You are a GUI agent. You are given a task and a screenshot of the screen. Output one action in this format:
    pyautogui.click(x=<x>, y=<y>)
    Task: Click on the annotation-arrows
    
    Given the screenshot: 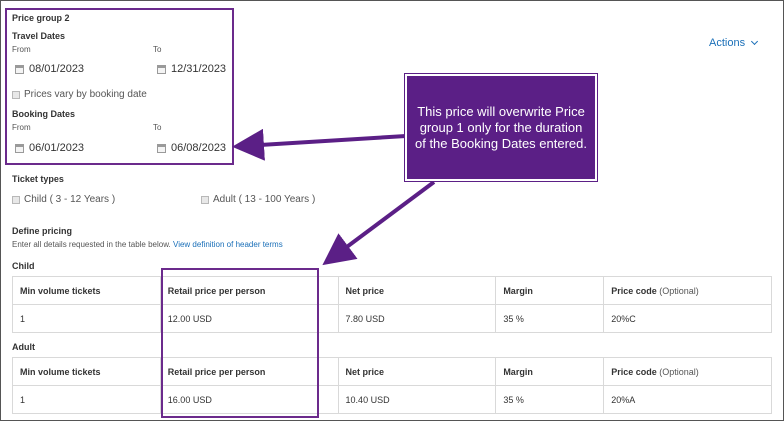 What is the action you would take?
    pyautogui.click(x=334, y=197)
    